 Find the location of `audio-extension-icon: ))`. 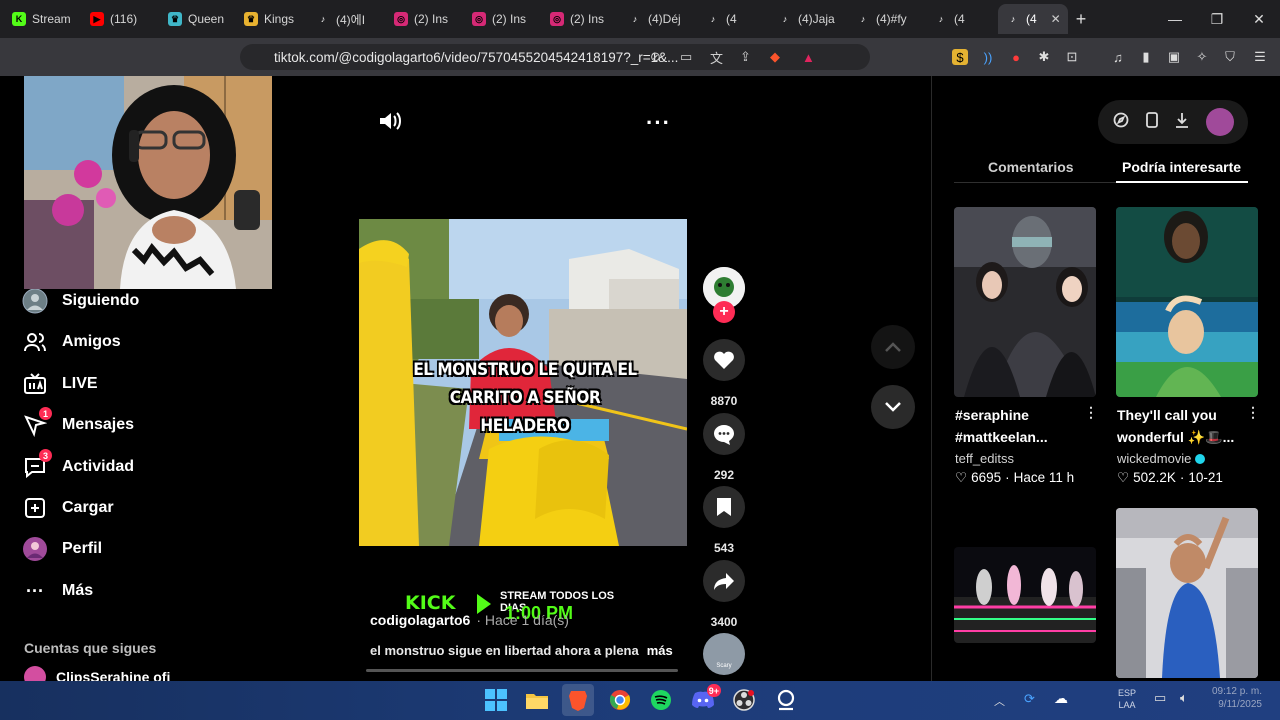

audio-extension-icon: )) is located at coordinates (988, 57).